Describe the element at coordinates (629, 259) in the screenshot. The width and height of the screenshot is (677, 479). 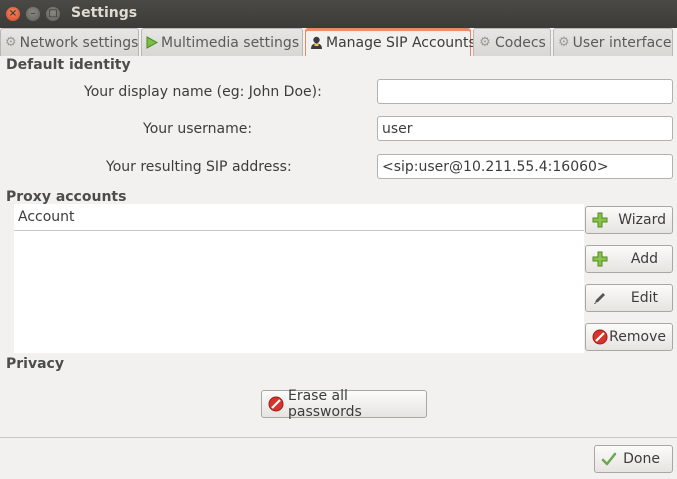
I see `add-button: Add` at that location.